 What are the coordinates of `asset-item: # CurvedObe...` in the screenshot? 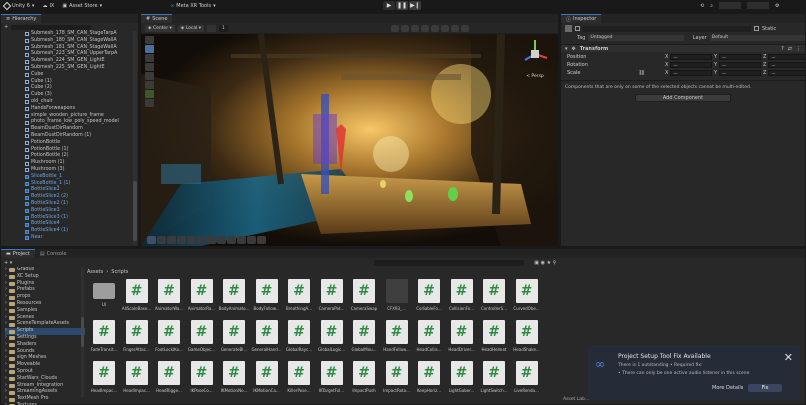 It's located at (527, 298).